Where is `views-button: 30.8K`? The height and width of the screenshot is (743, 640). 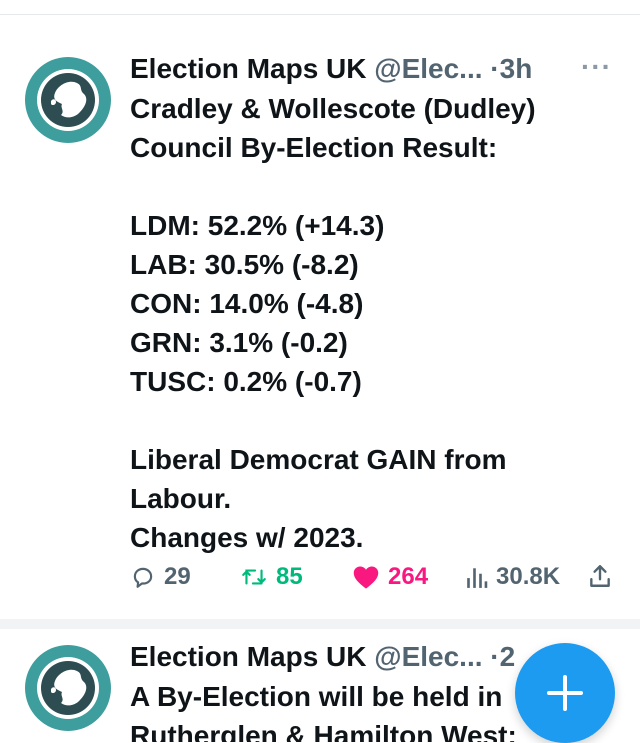 views-button: 30.8K is located at coordinates (513, 577).